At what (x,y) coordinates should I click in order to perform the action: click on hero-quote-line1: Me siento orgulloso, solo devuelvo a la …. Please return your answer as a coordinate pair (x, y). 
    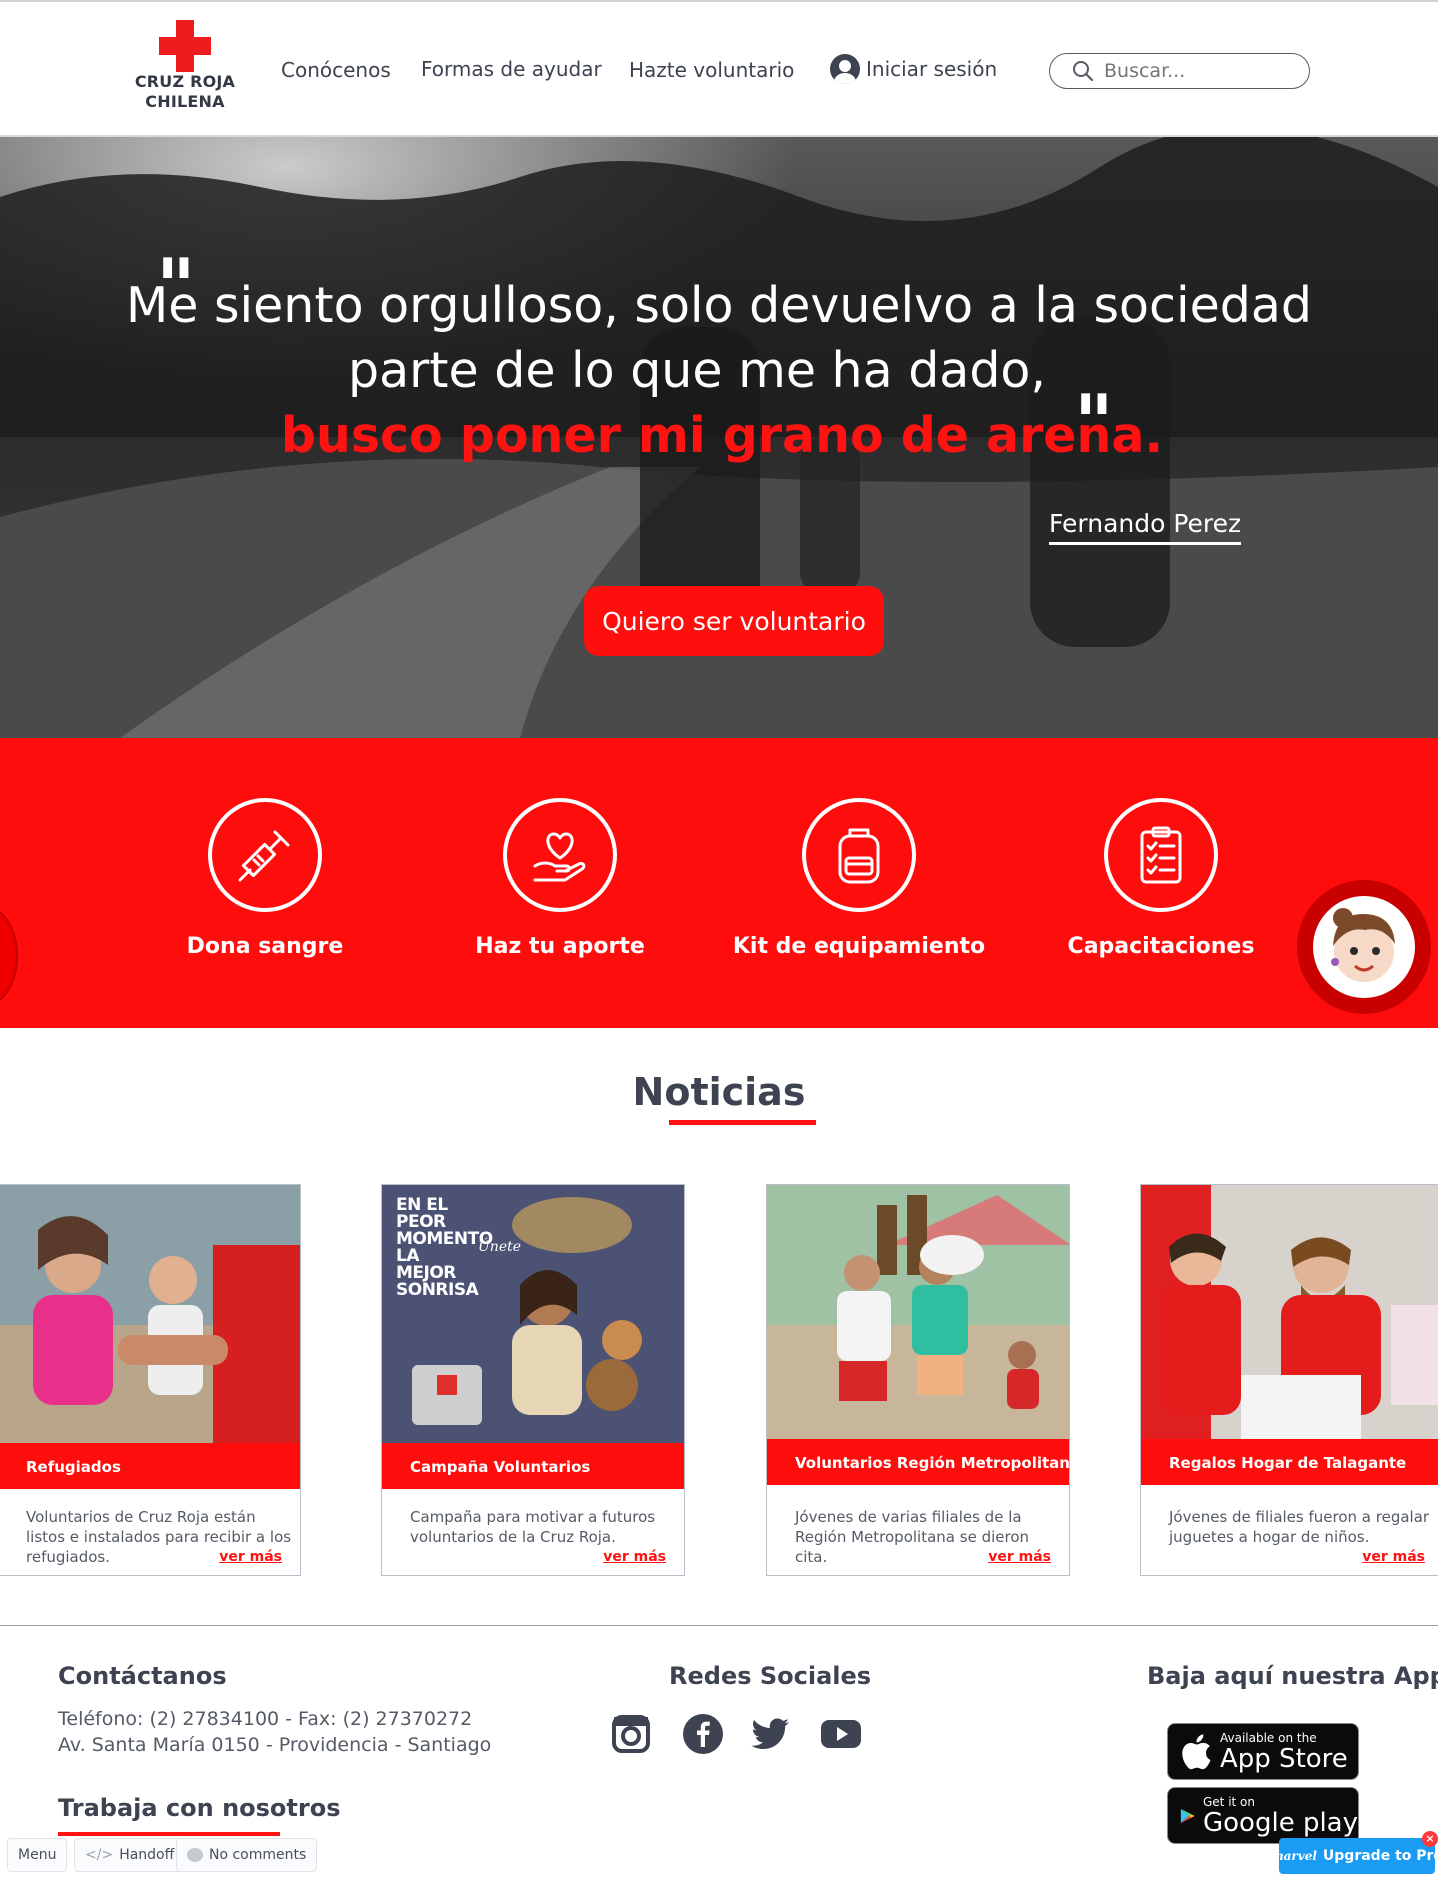
    Looking at the image, I should click on (719, 305).